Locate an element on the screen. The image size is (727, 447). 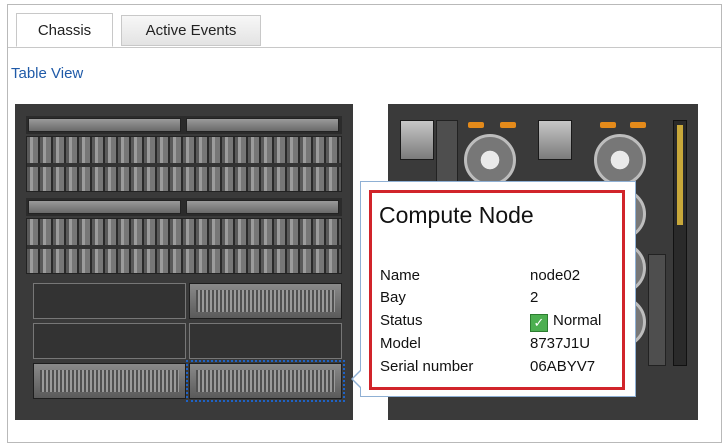
field-label: Name is located at coordinates (400, 275).